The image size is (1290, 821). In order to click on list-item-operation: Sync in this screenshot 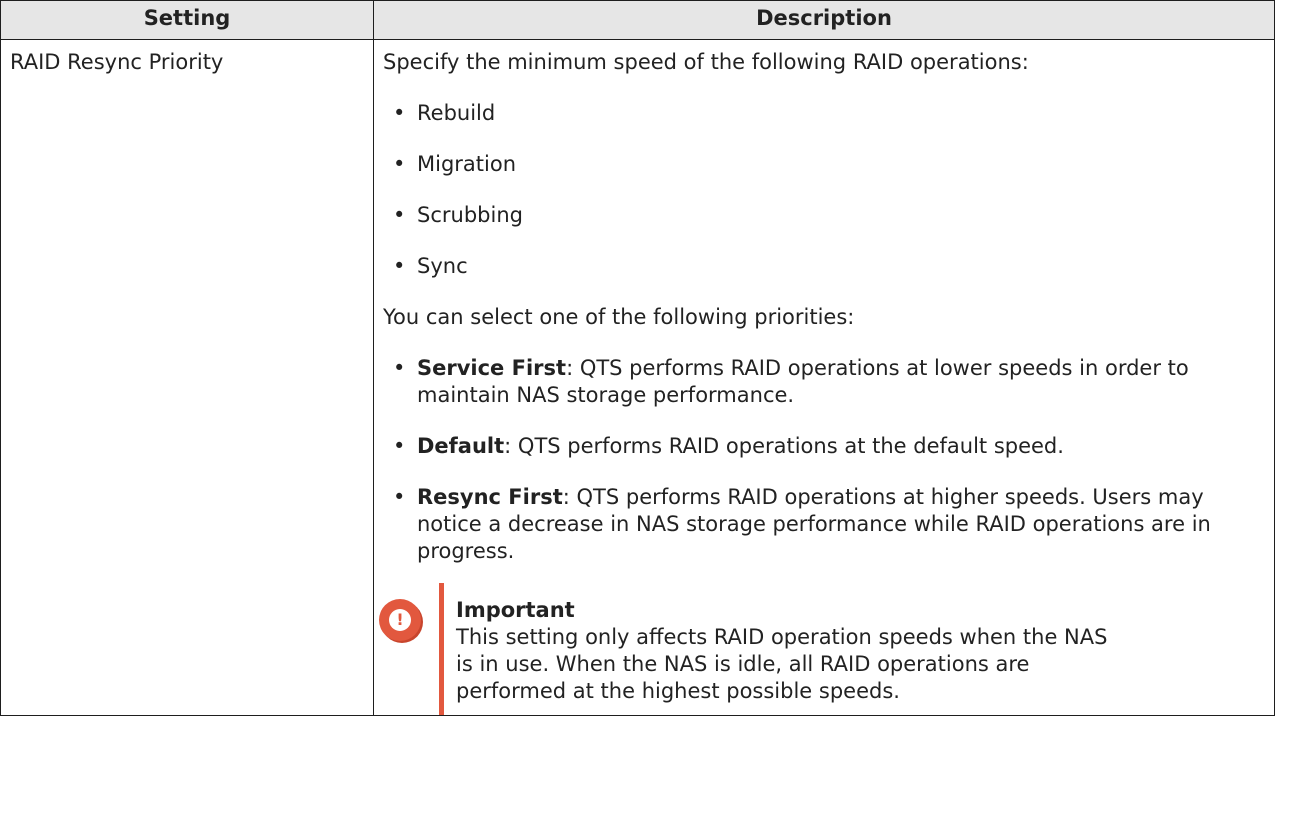, I will do `click(828, 266)`.